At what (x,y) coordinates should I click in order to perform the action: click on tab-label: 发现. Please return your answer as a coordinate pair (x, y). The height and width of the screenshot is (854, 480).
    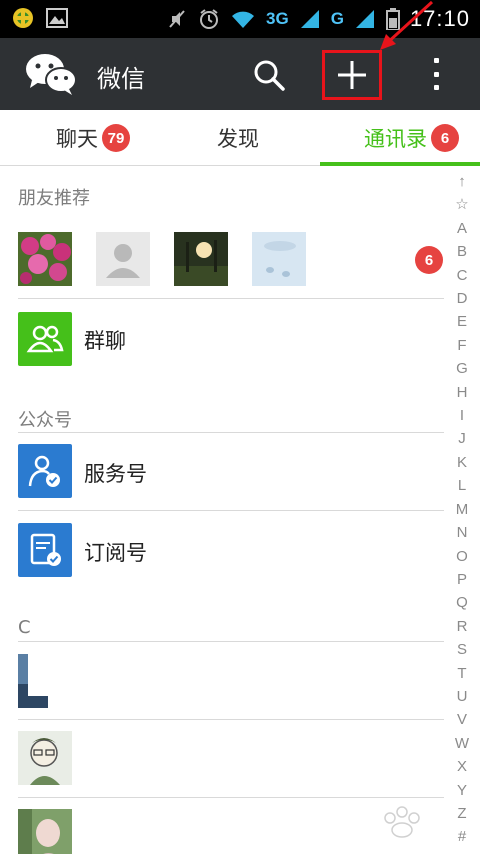
    Looking at the image, I should click on (238, 139).